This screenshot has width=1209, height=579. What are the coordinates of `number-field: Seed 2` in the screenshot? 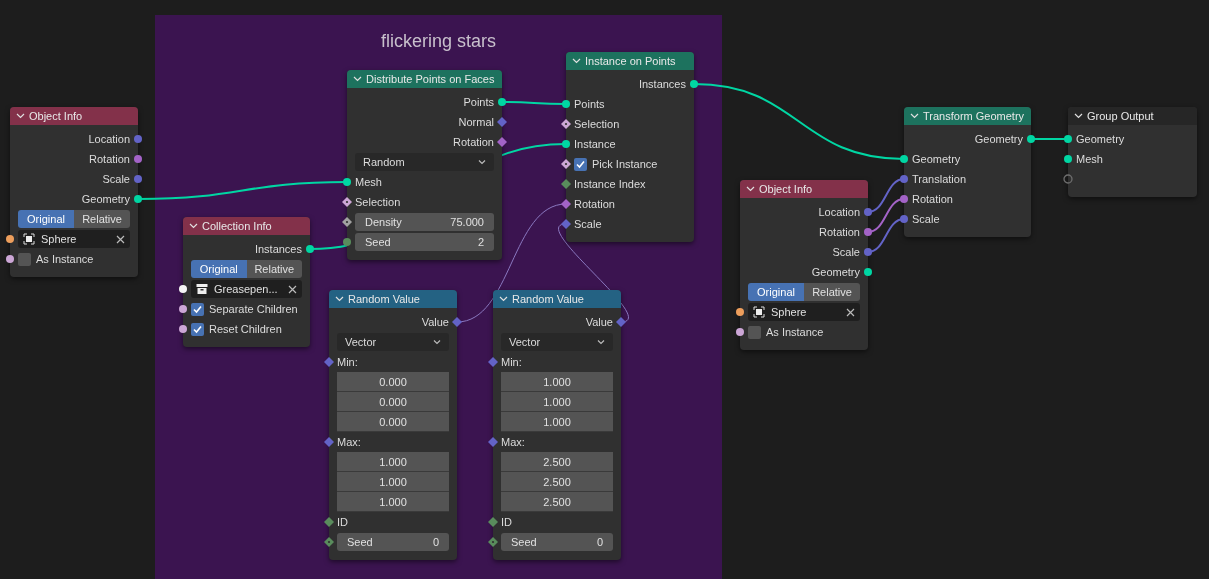 It's located at (424, 242).